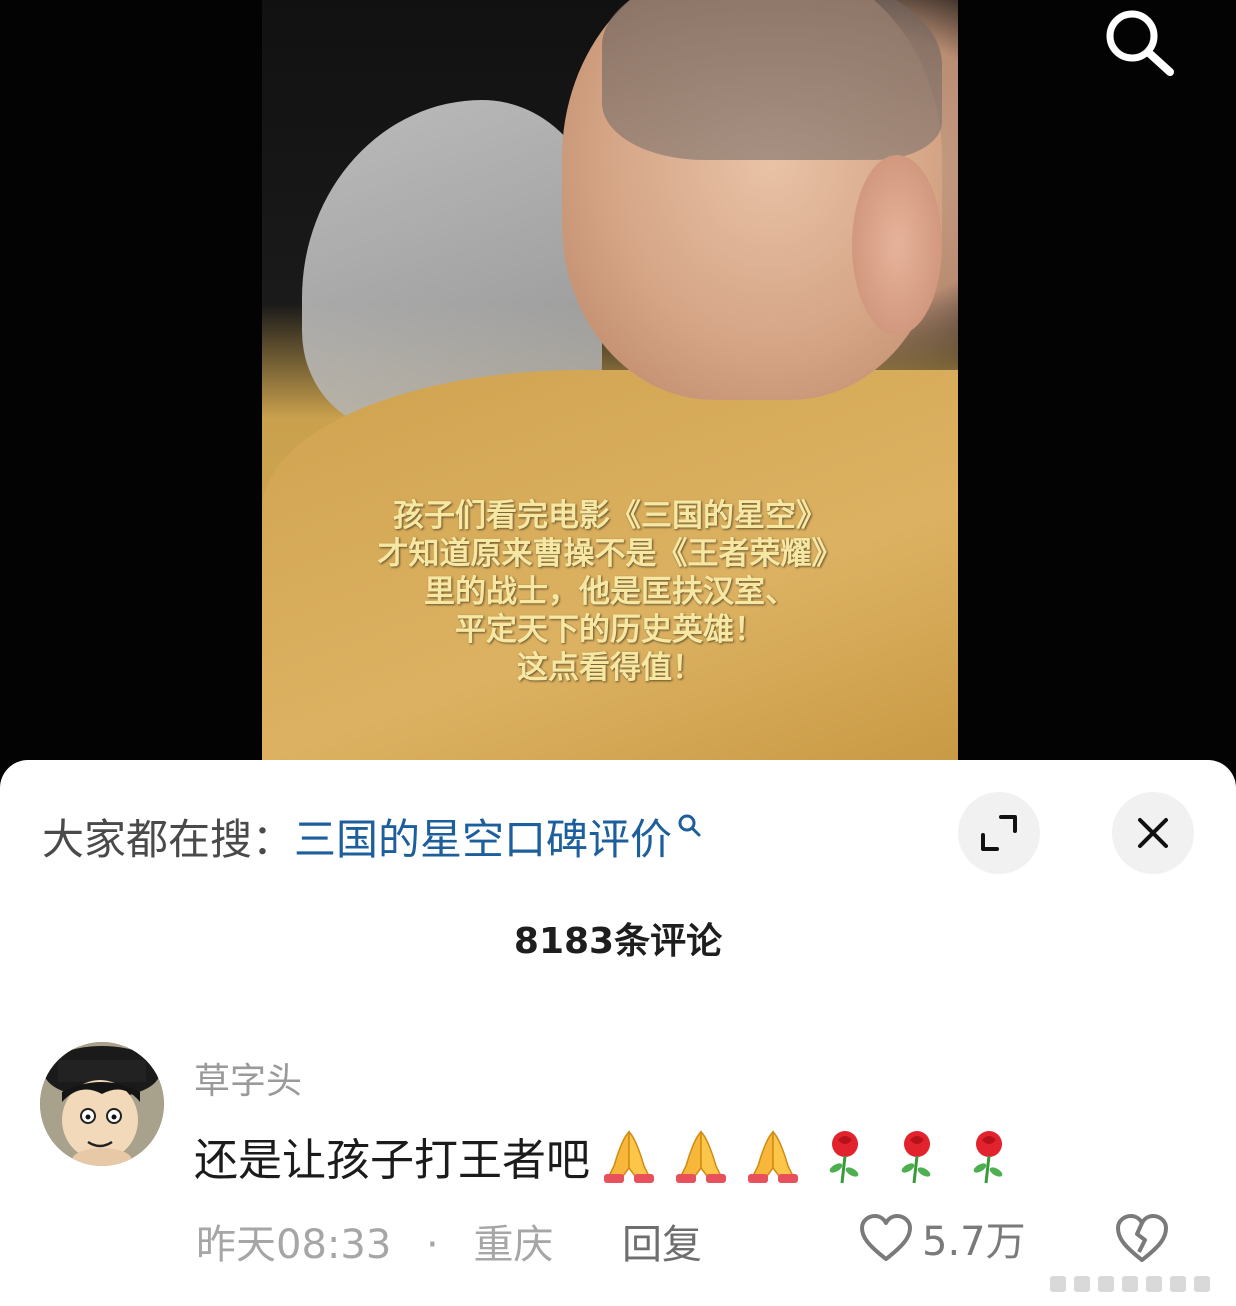 The height and width of the screenshot is (1306, 1236). Describe the element at coordinates (772, 80) in the screenshot. I see `video-scene-hair` at that location.